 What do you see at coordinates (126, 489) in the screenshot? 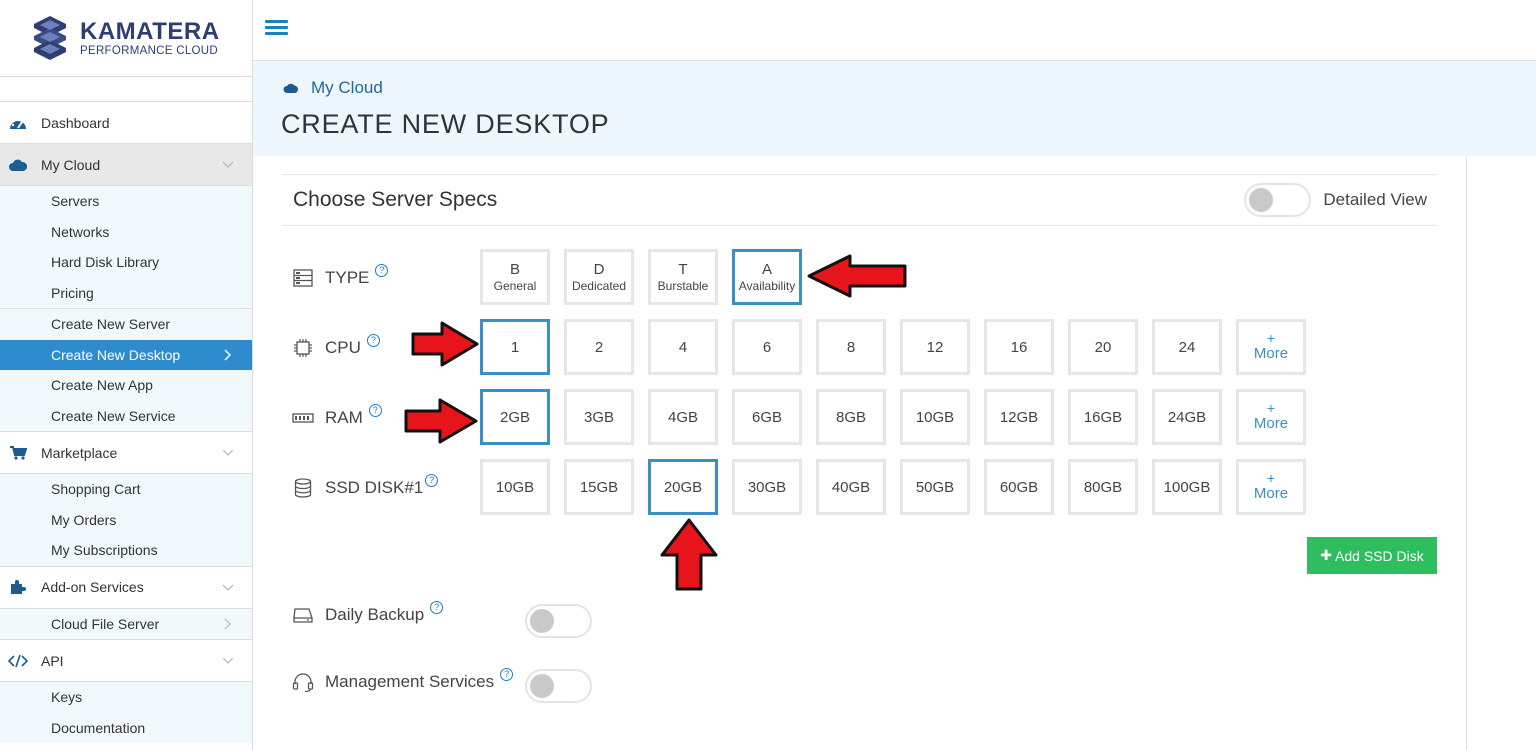
I see `sidebar-item-shopping-cart: Shopping Cart` at bounding box center [126, 489].